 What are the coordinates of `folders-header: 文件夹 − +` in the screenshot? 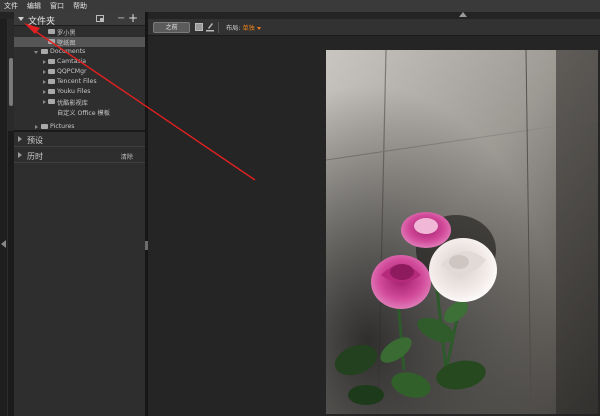 It's located at (79, 19).